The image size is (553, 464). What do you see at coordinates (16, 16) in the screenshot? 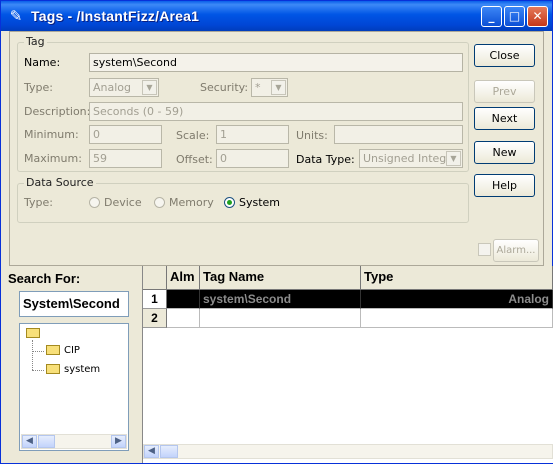
I see `pencil-icon: ✎` at bounding box center [16, 16].